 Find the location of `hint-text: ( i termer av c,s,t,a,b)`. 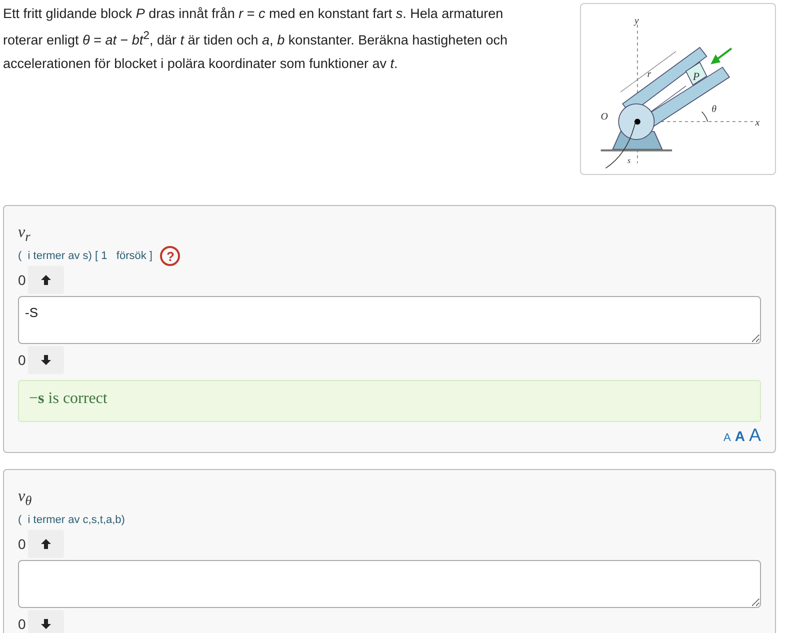

hint-text: ( i termer av c,s,t,a,b) is located at coordinates (71, 520).